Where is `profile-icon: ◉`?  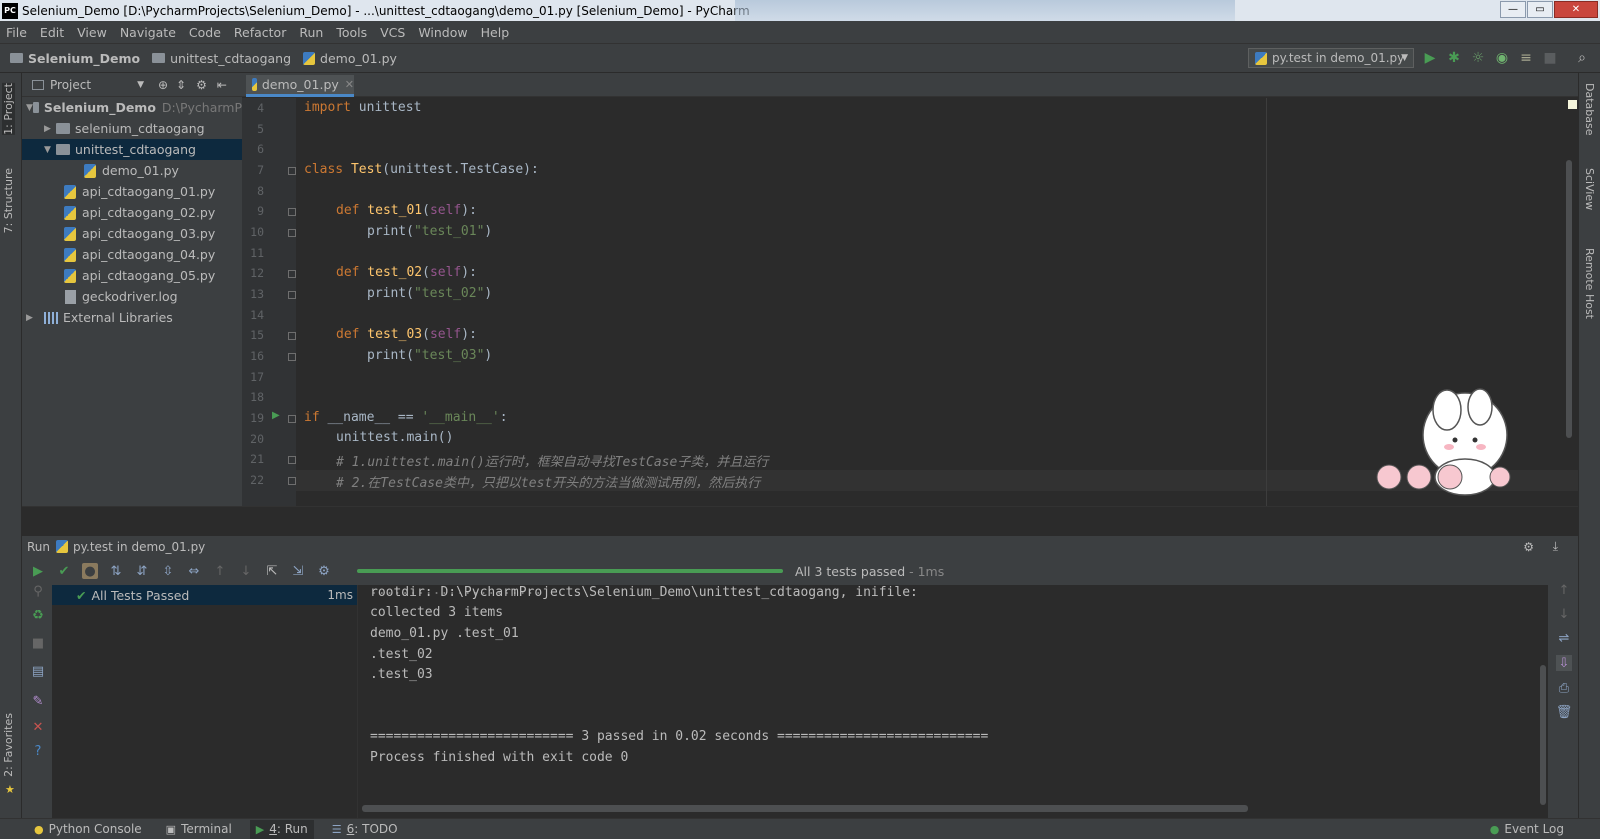
profile-icon: ◉ is located at coordinates (1502, 58).